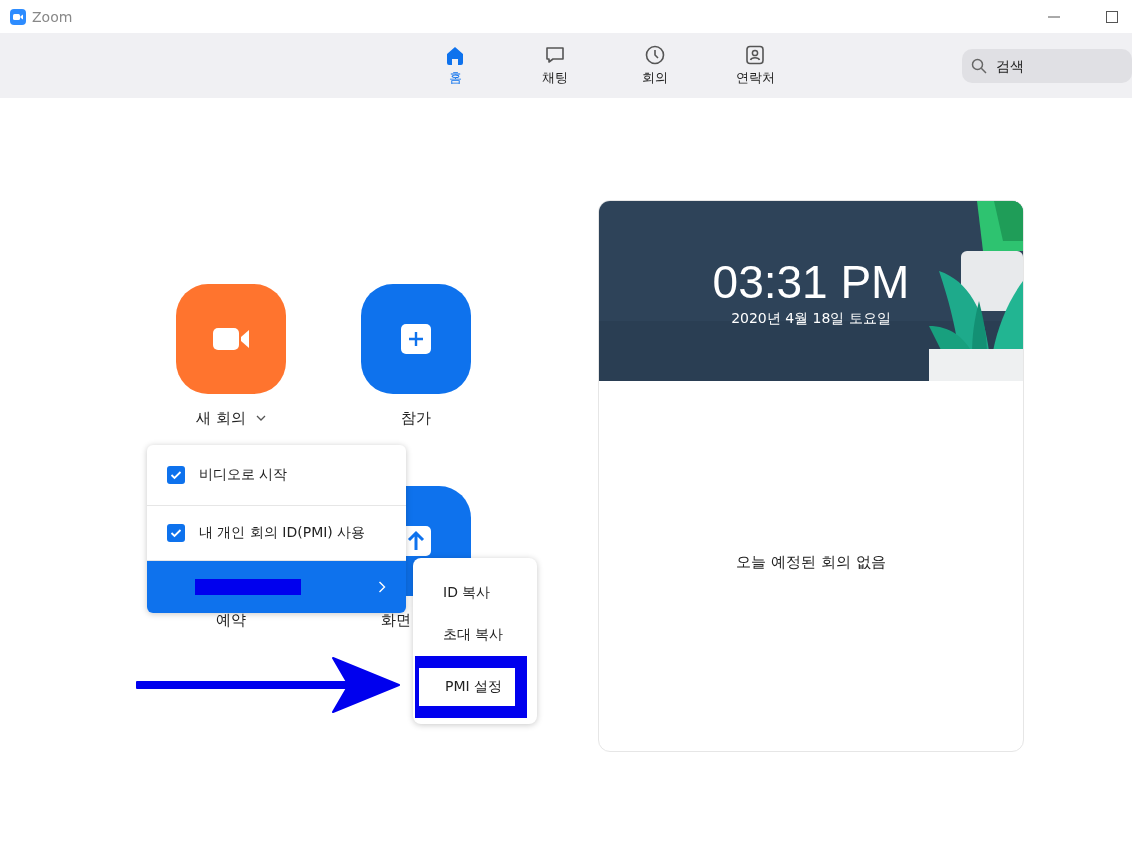  Describe the element at coordinates (811, 318) in the screenshot. I see `date-text: 2020년 4월 18일 토요일` at that location.